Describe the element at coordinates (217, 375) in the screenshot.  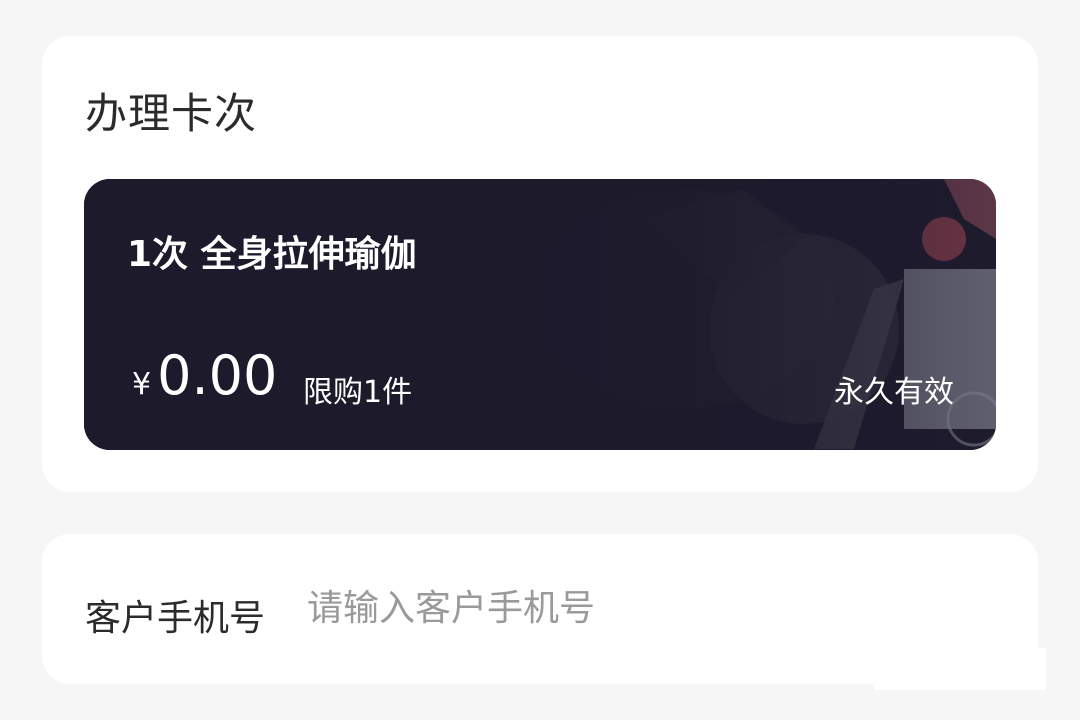
I see `price-value: 0.00` at that location.